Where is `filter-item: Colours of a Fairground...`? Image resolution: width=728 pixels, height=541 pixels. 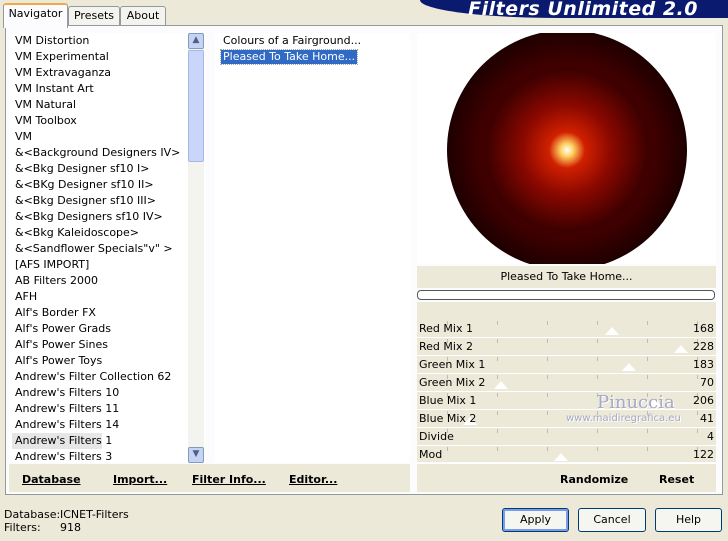 filter-item: Colours of a Fairground... is located at coordinates (292, 41).